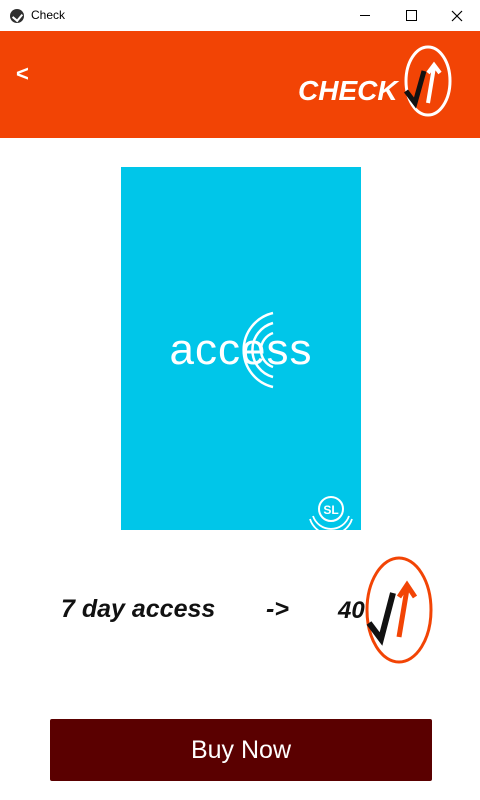 Image resolution: width=480 pixels, height=800 pixels. Describe the element at coordinates (17, 16) in the screenshot. I see `app-icon` at that location.